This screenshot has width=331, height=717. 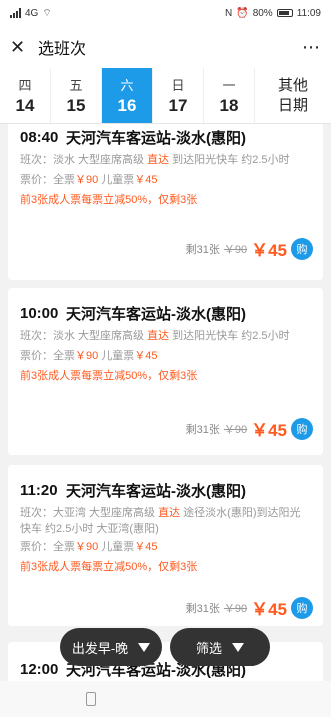 What do you see at coordinates (262, 13) in the screenshot?
I see `battery-percent: 80%` at bounding box center [262, 13].